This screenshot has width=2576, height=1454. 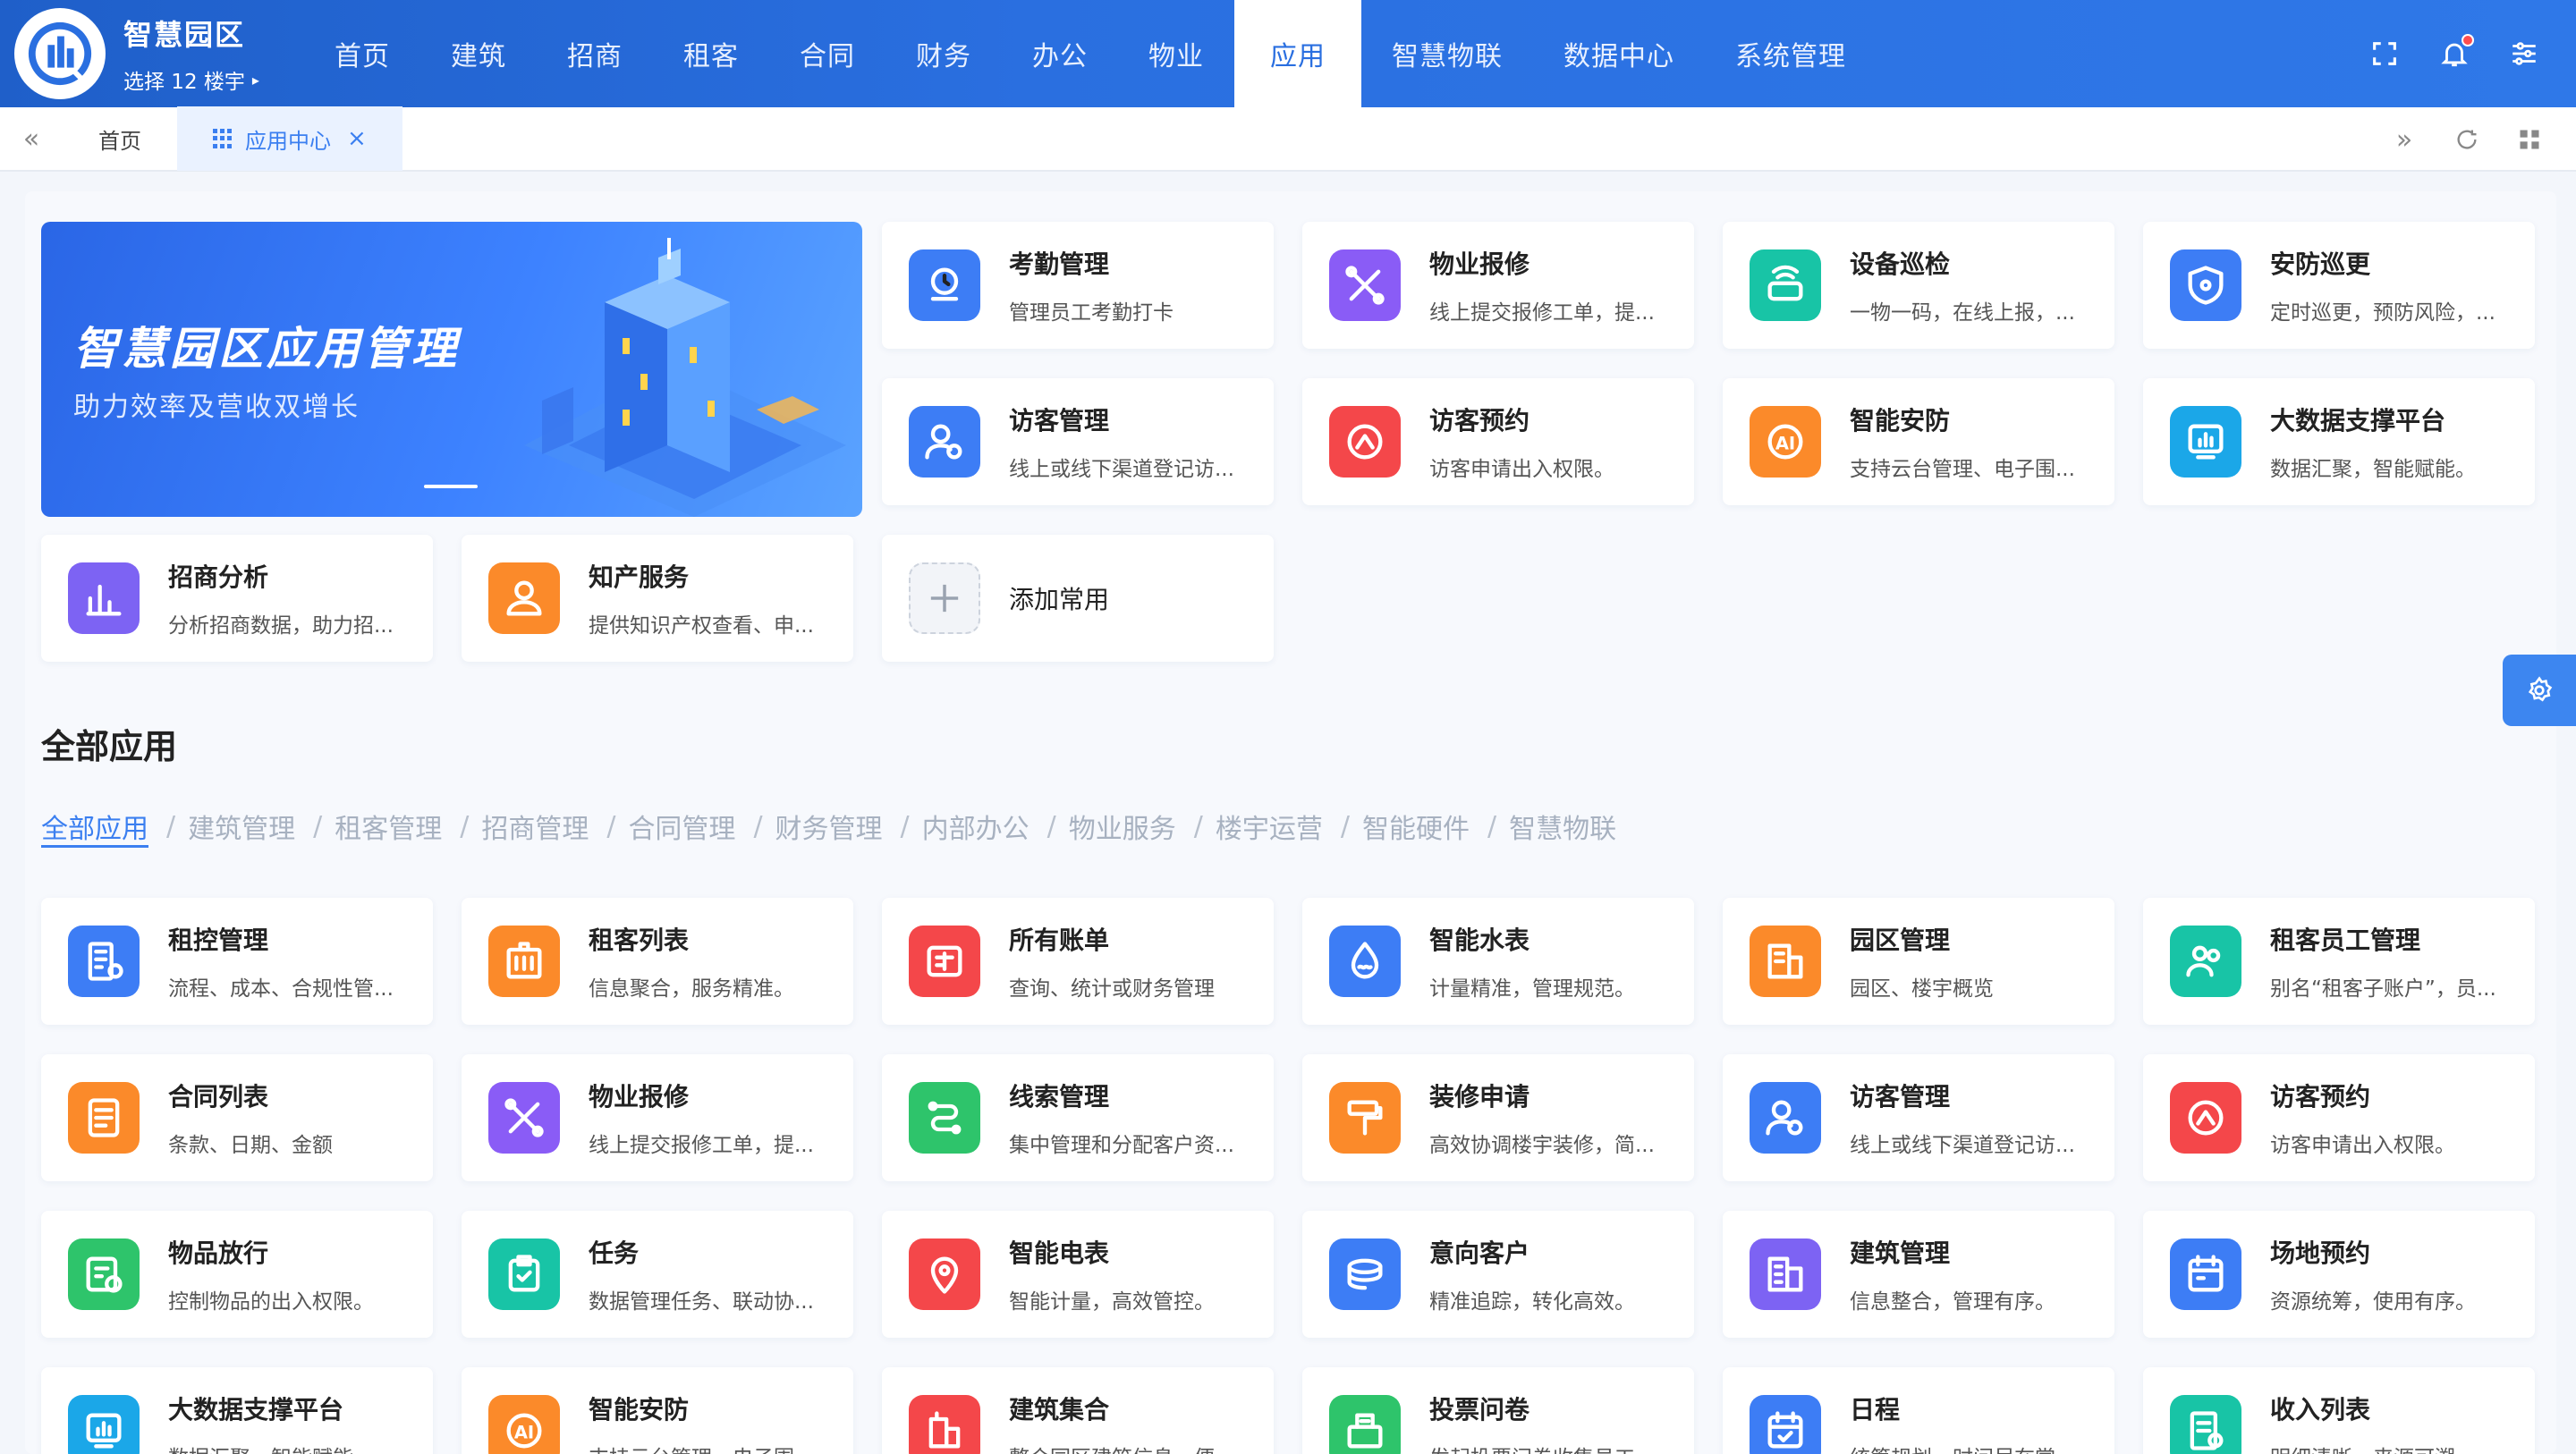 I want to click on category-filter: 智慧物联, so click(x=1562, y=826).